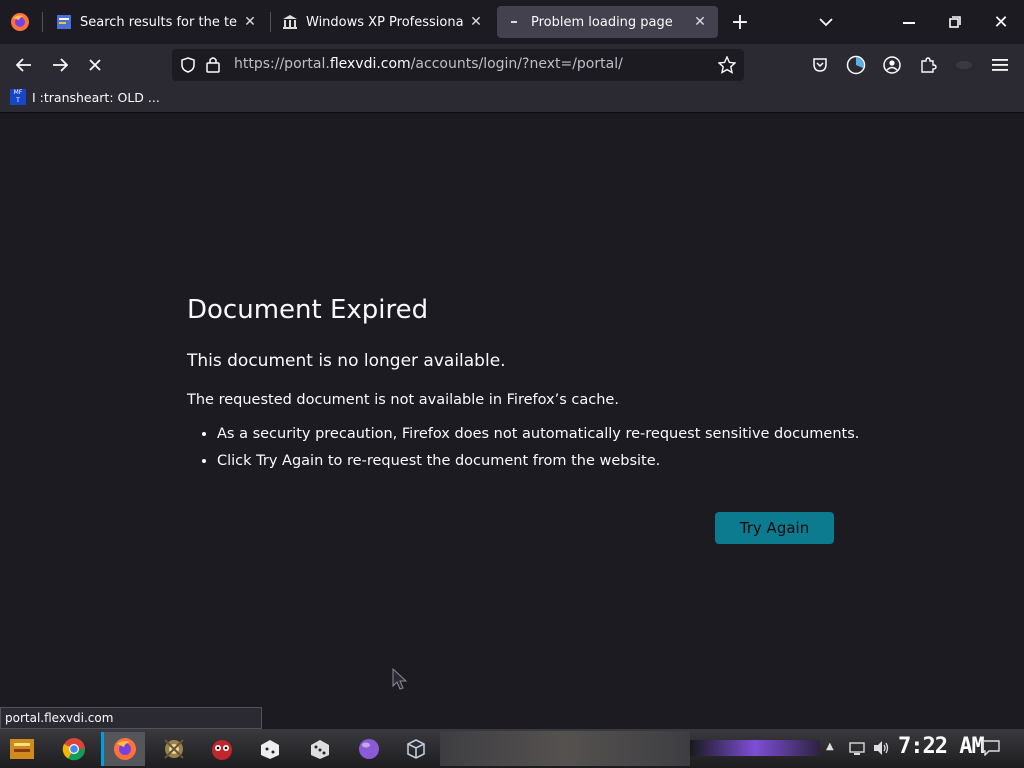  What do you see at coordinates (64, 22) in the screenshot?
I see `search-site-icon` at bounding box center [64, 22].